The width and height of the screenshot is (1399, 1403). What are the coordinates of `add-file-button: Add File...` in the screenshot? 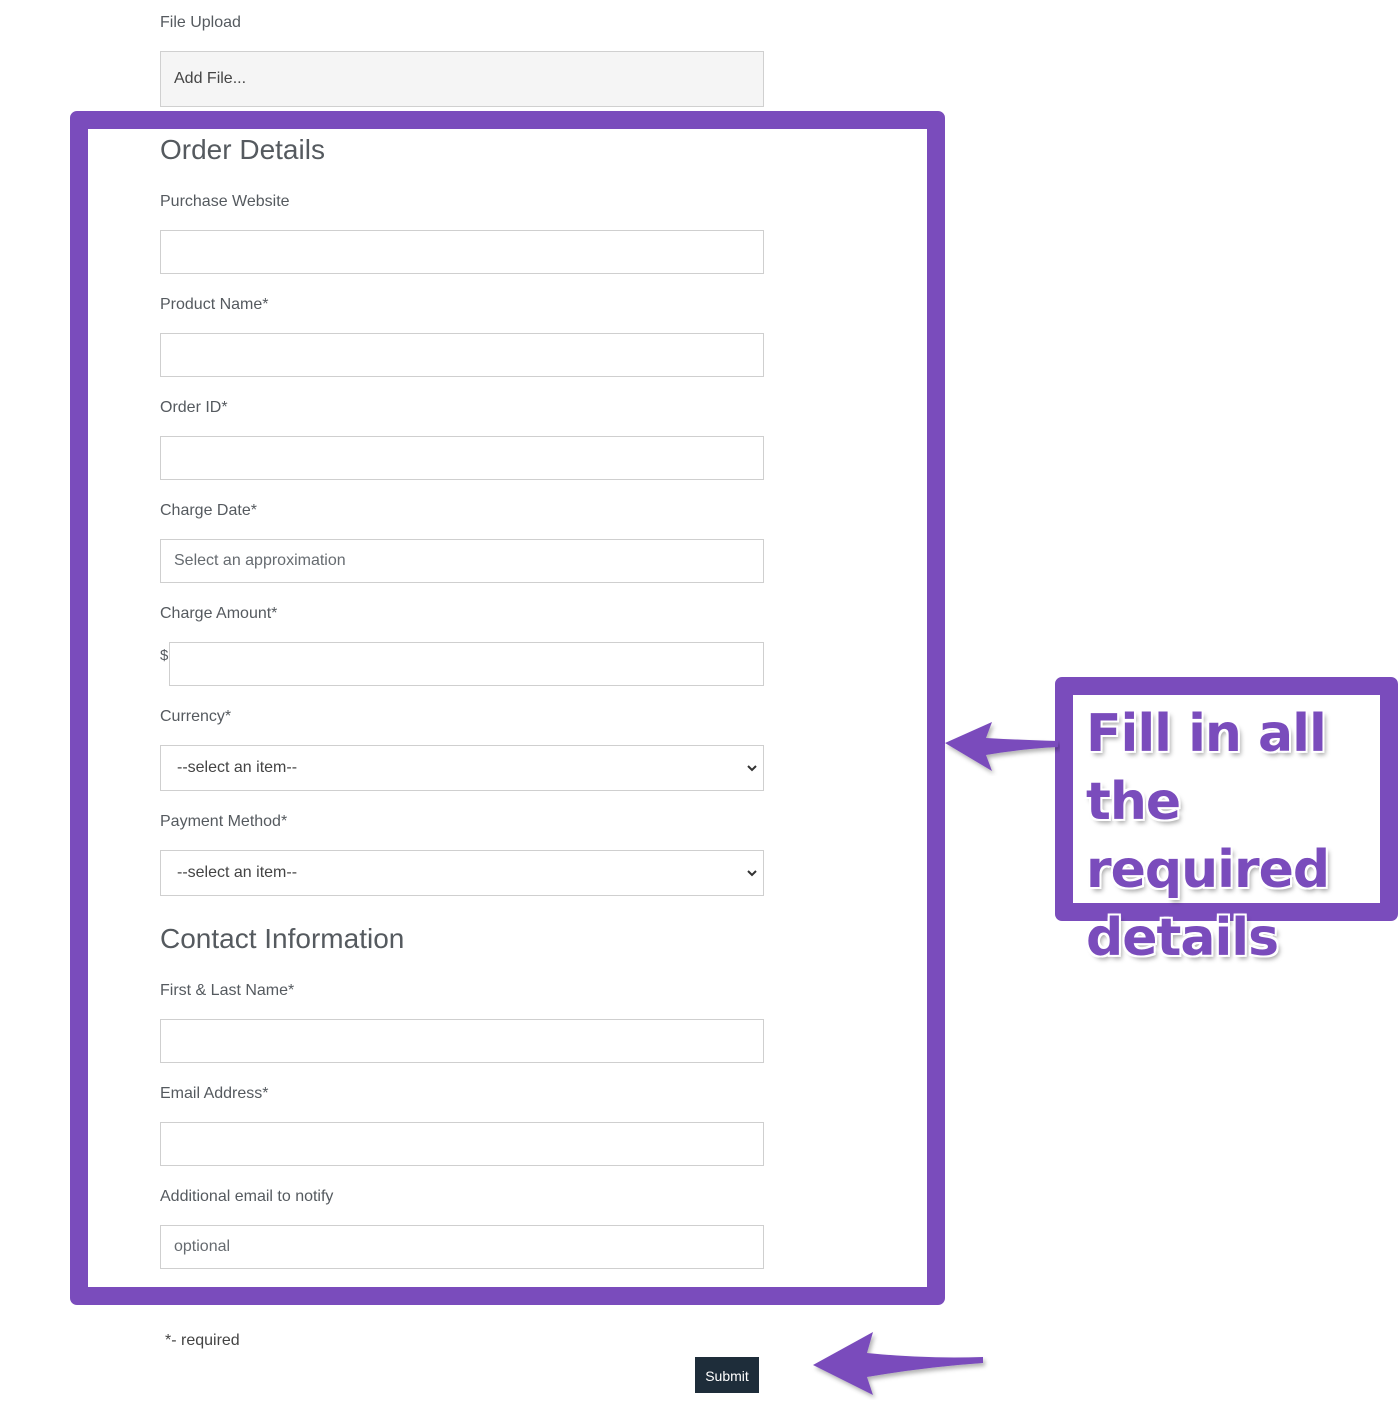 It's located at (462, 79).